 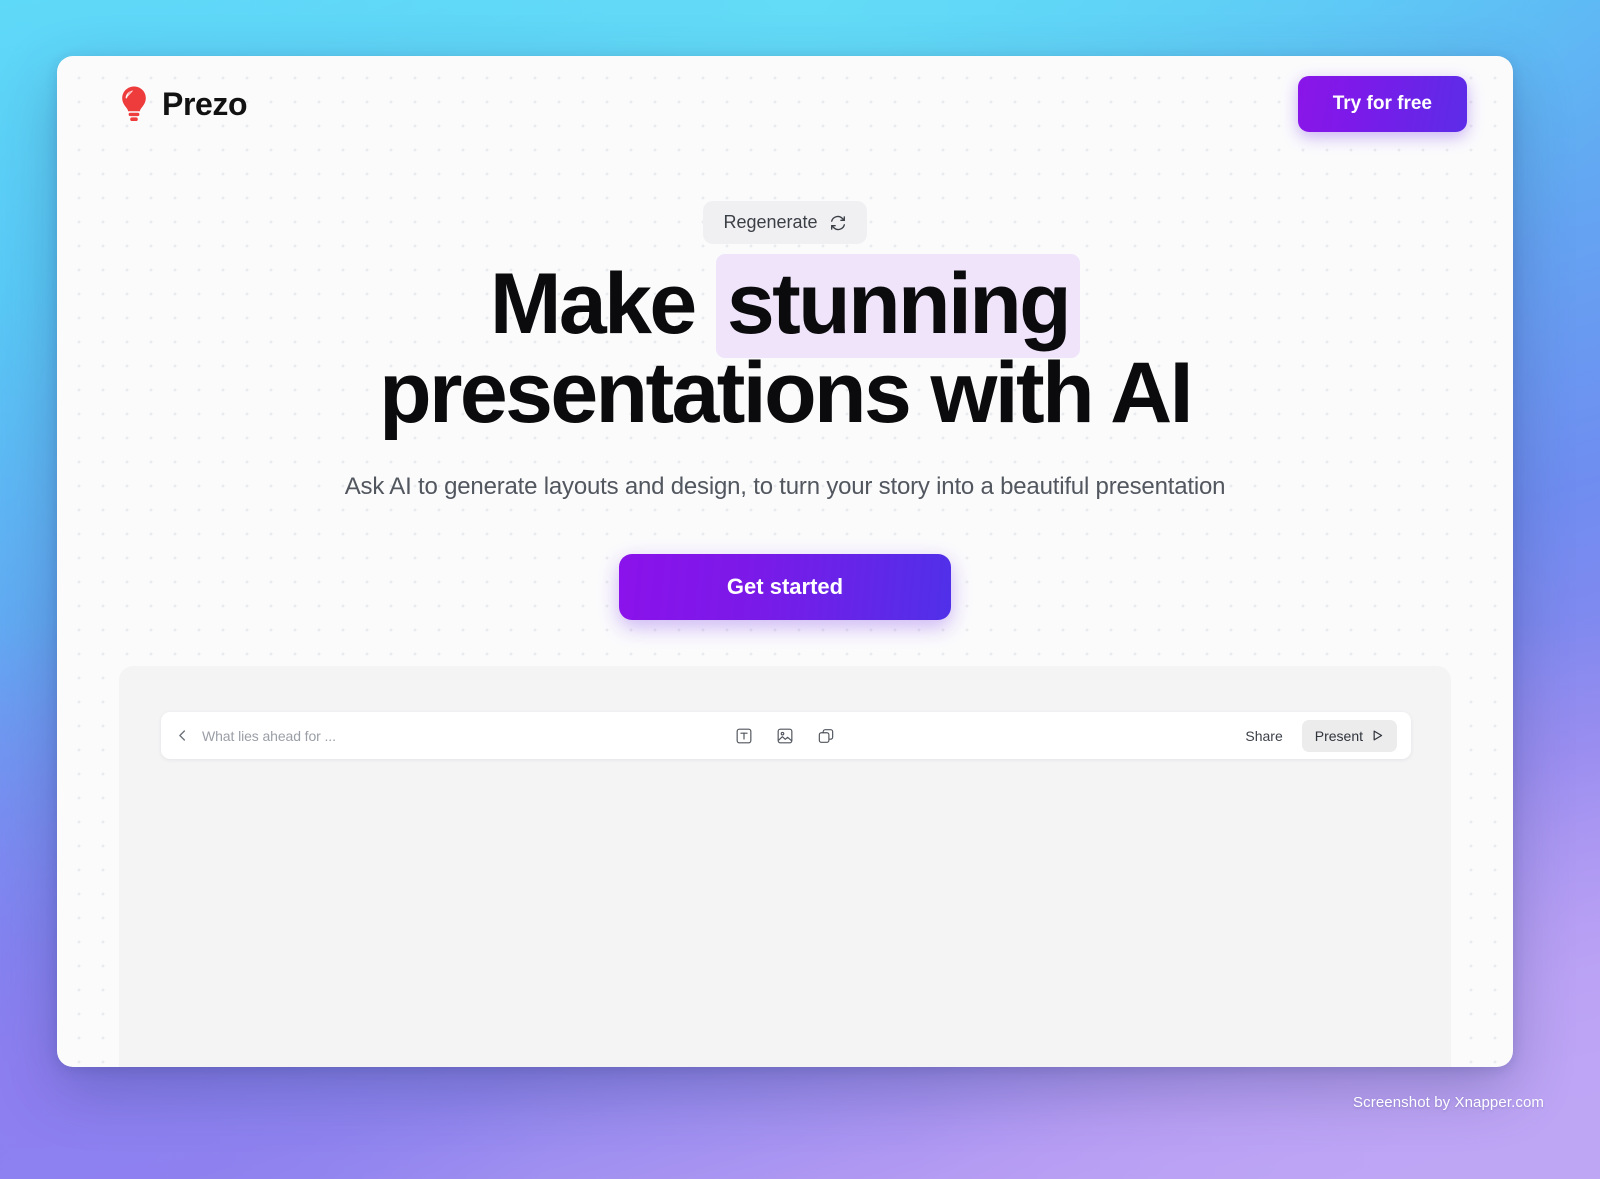 I want to click on refresh-icon, so click(x=838, y=223).